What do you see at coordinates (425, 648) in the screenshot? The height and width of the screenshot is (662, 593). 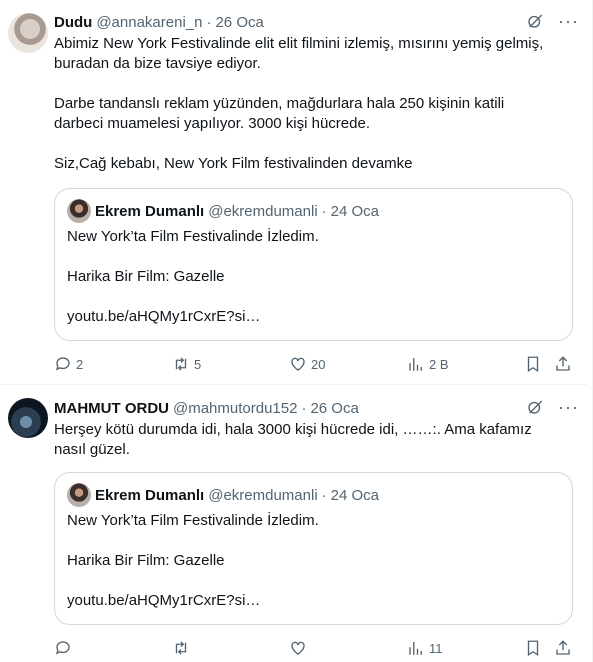 I see `views-button: 11` at bounding box center [425, 648].